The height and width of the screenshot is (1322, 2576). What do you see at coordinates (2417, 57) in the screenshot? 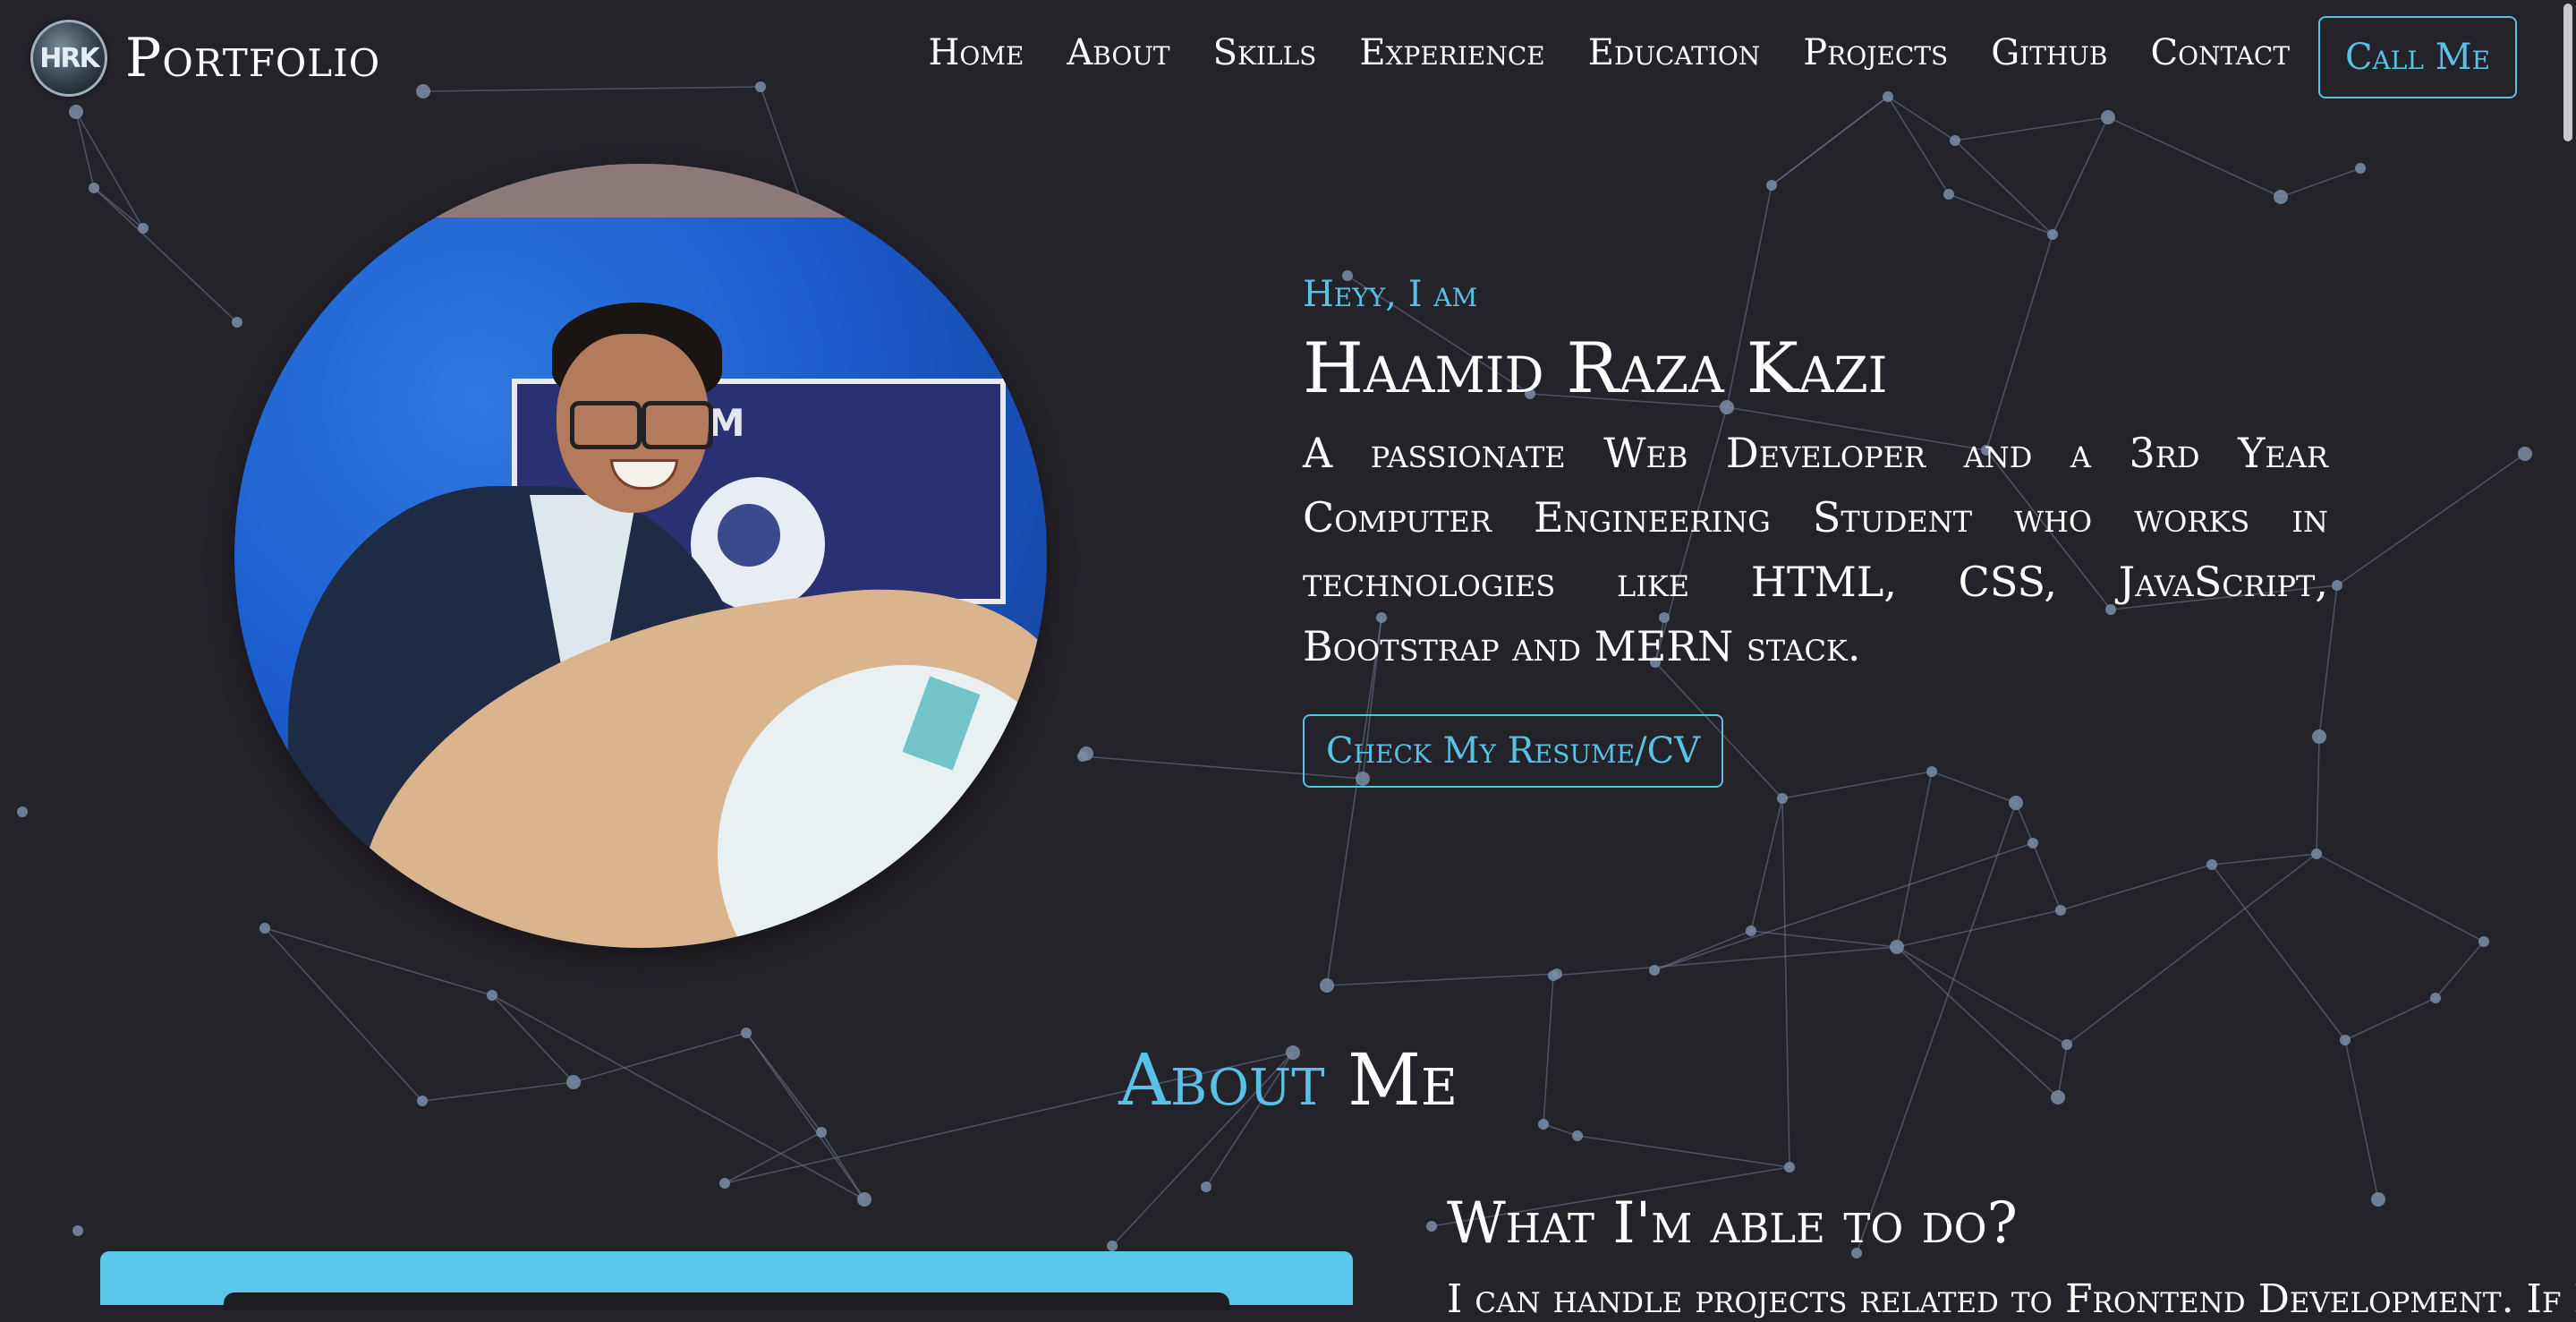
I see `call-me-button: Call Me` at bounding box center [2417, 57].